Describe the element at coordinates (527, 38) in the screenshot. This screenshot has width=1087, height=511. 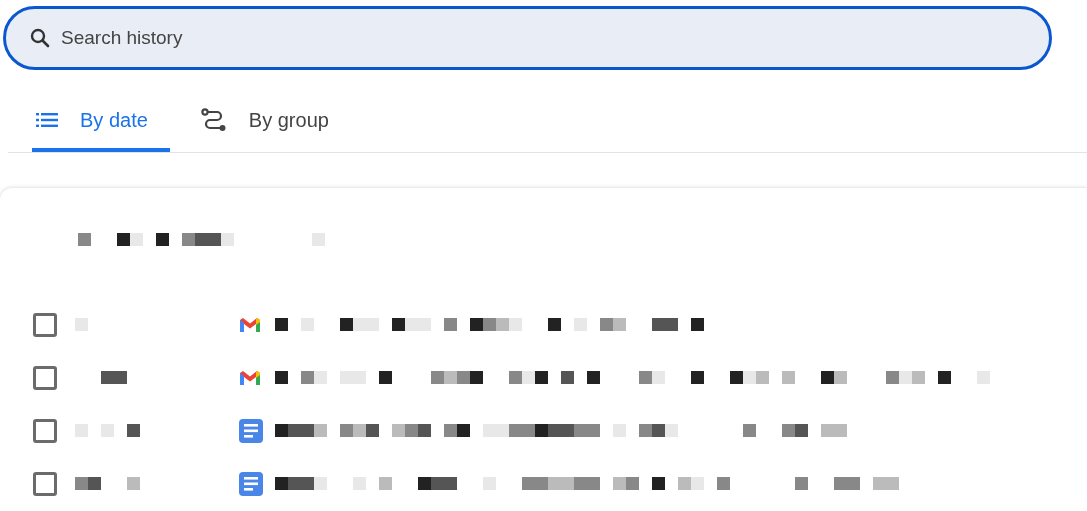
I see `search-field: Search history` at that location.